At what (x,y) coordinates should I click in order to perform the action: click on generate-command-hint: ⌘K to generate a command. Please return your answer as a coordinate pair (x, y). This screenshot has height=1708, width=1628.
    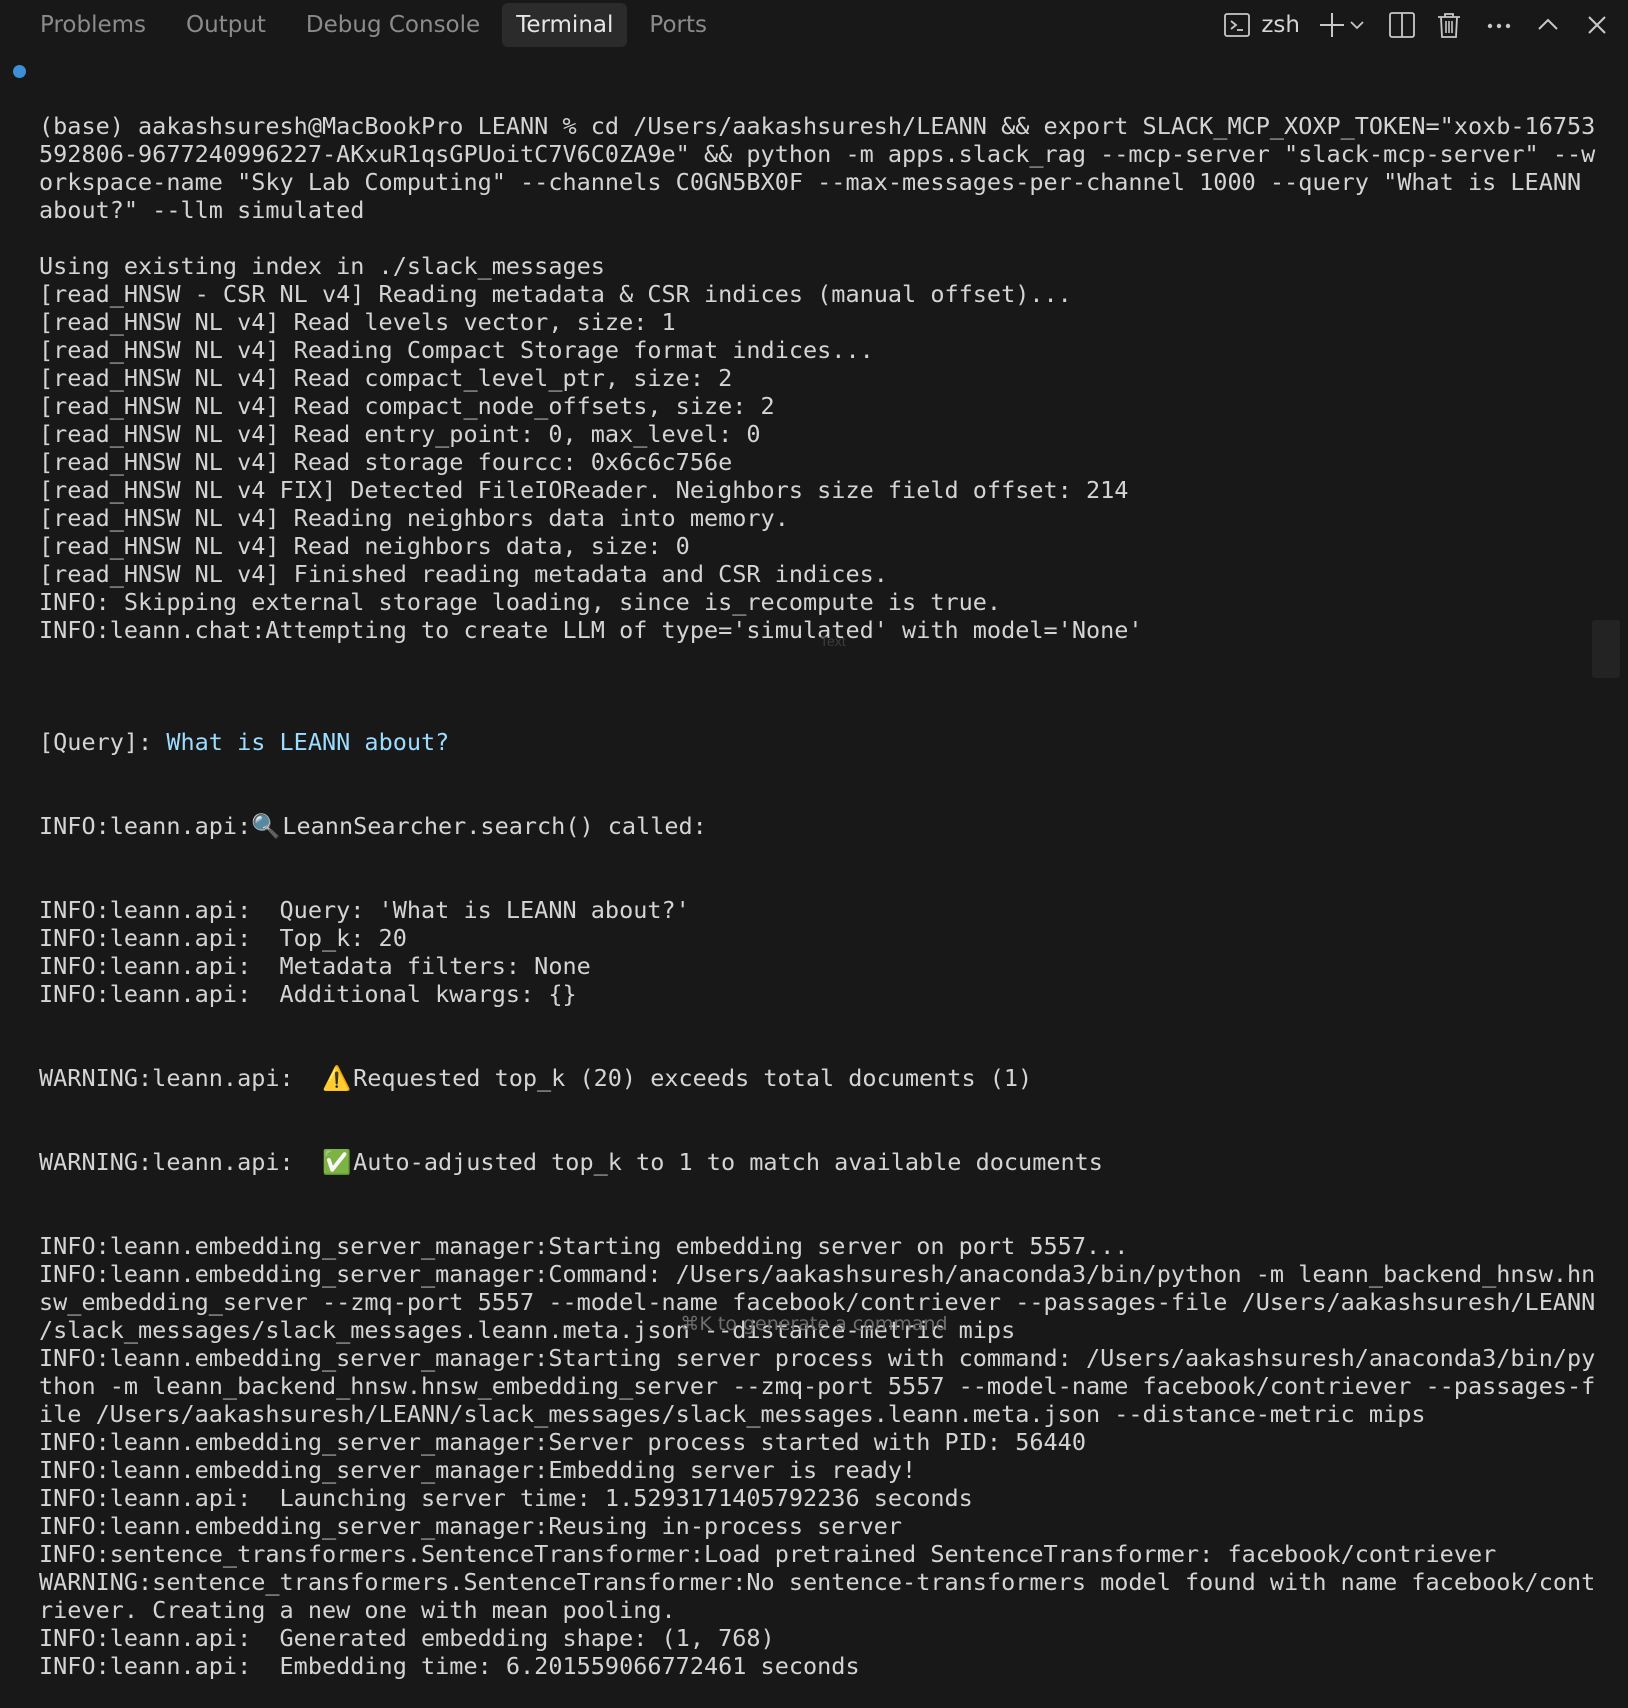
    Looking at the image, I should click on (814, 1324).